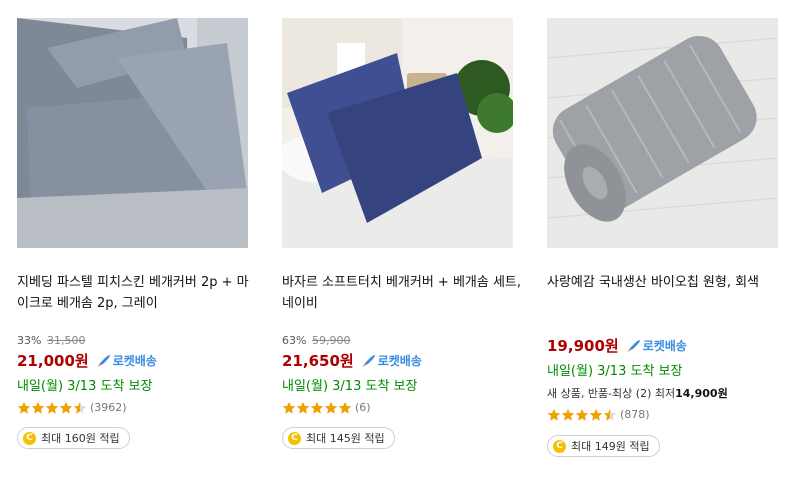 The width and height of the screenshot is (798, 477). I want to click on original-price: 59,900, so click(331, 340).